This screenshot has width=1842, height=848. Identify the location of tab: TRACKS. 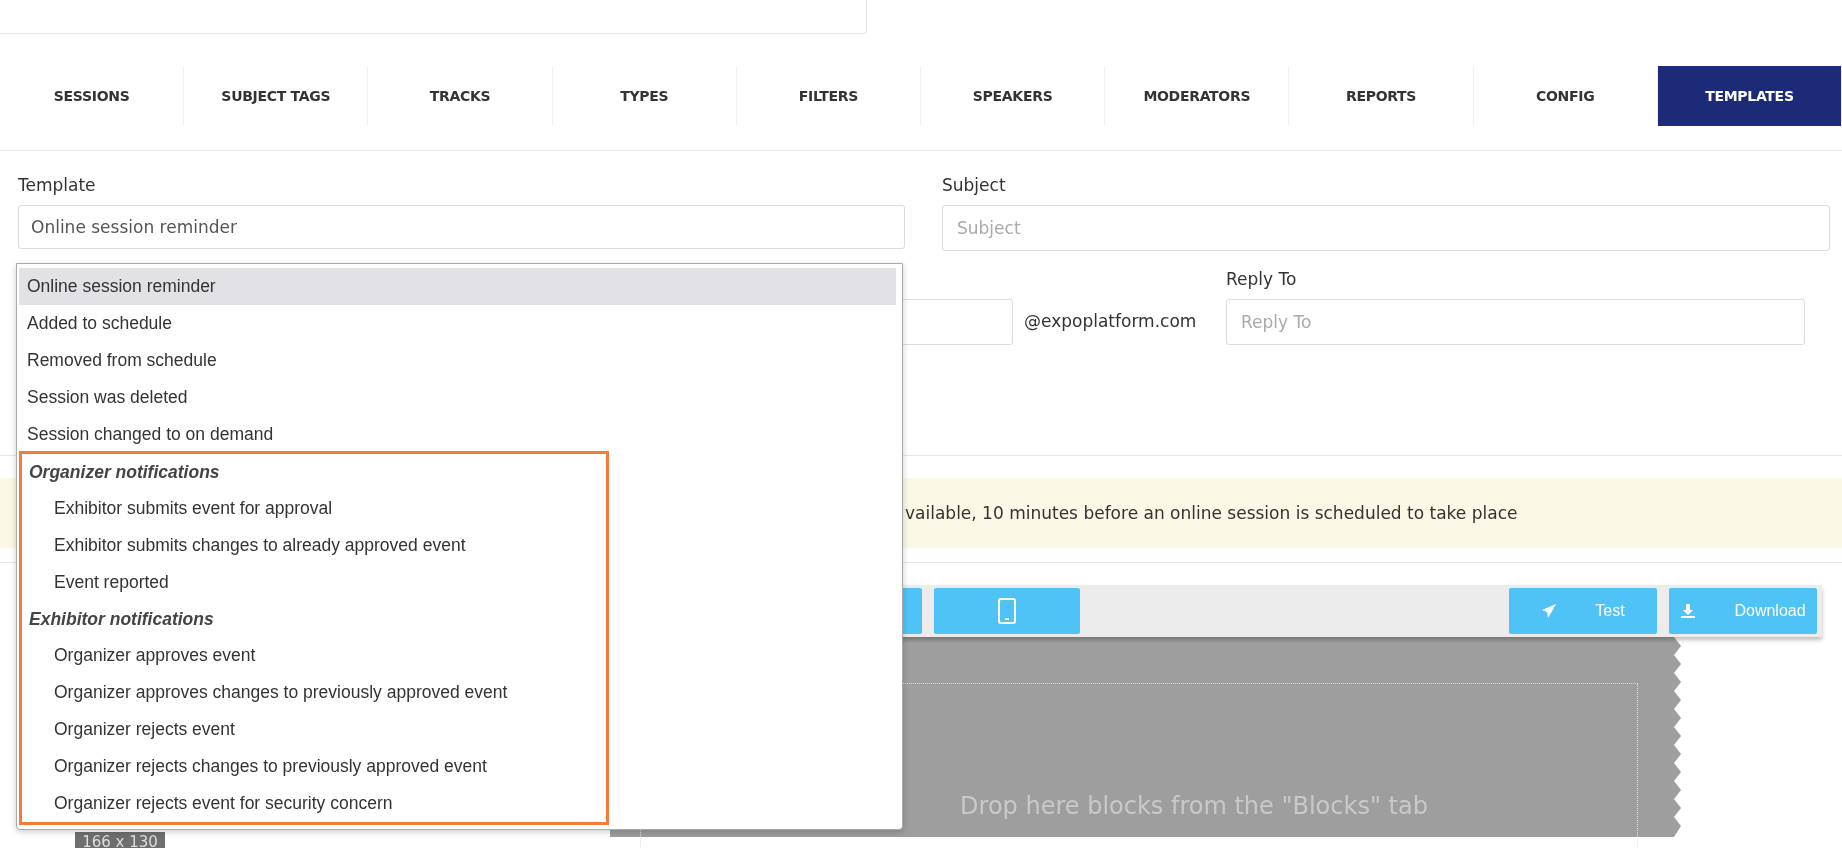
(460, 96).